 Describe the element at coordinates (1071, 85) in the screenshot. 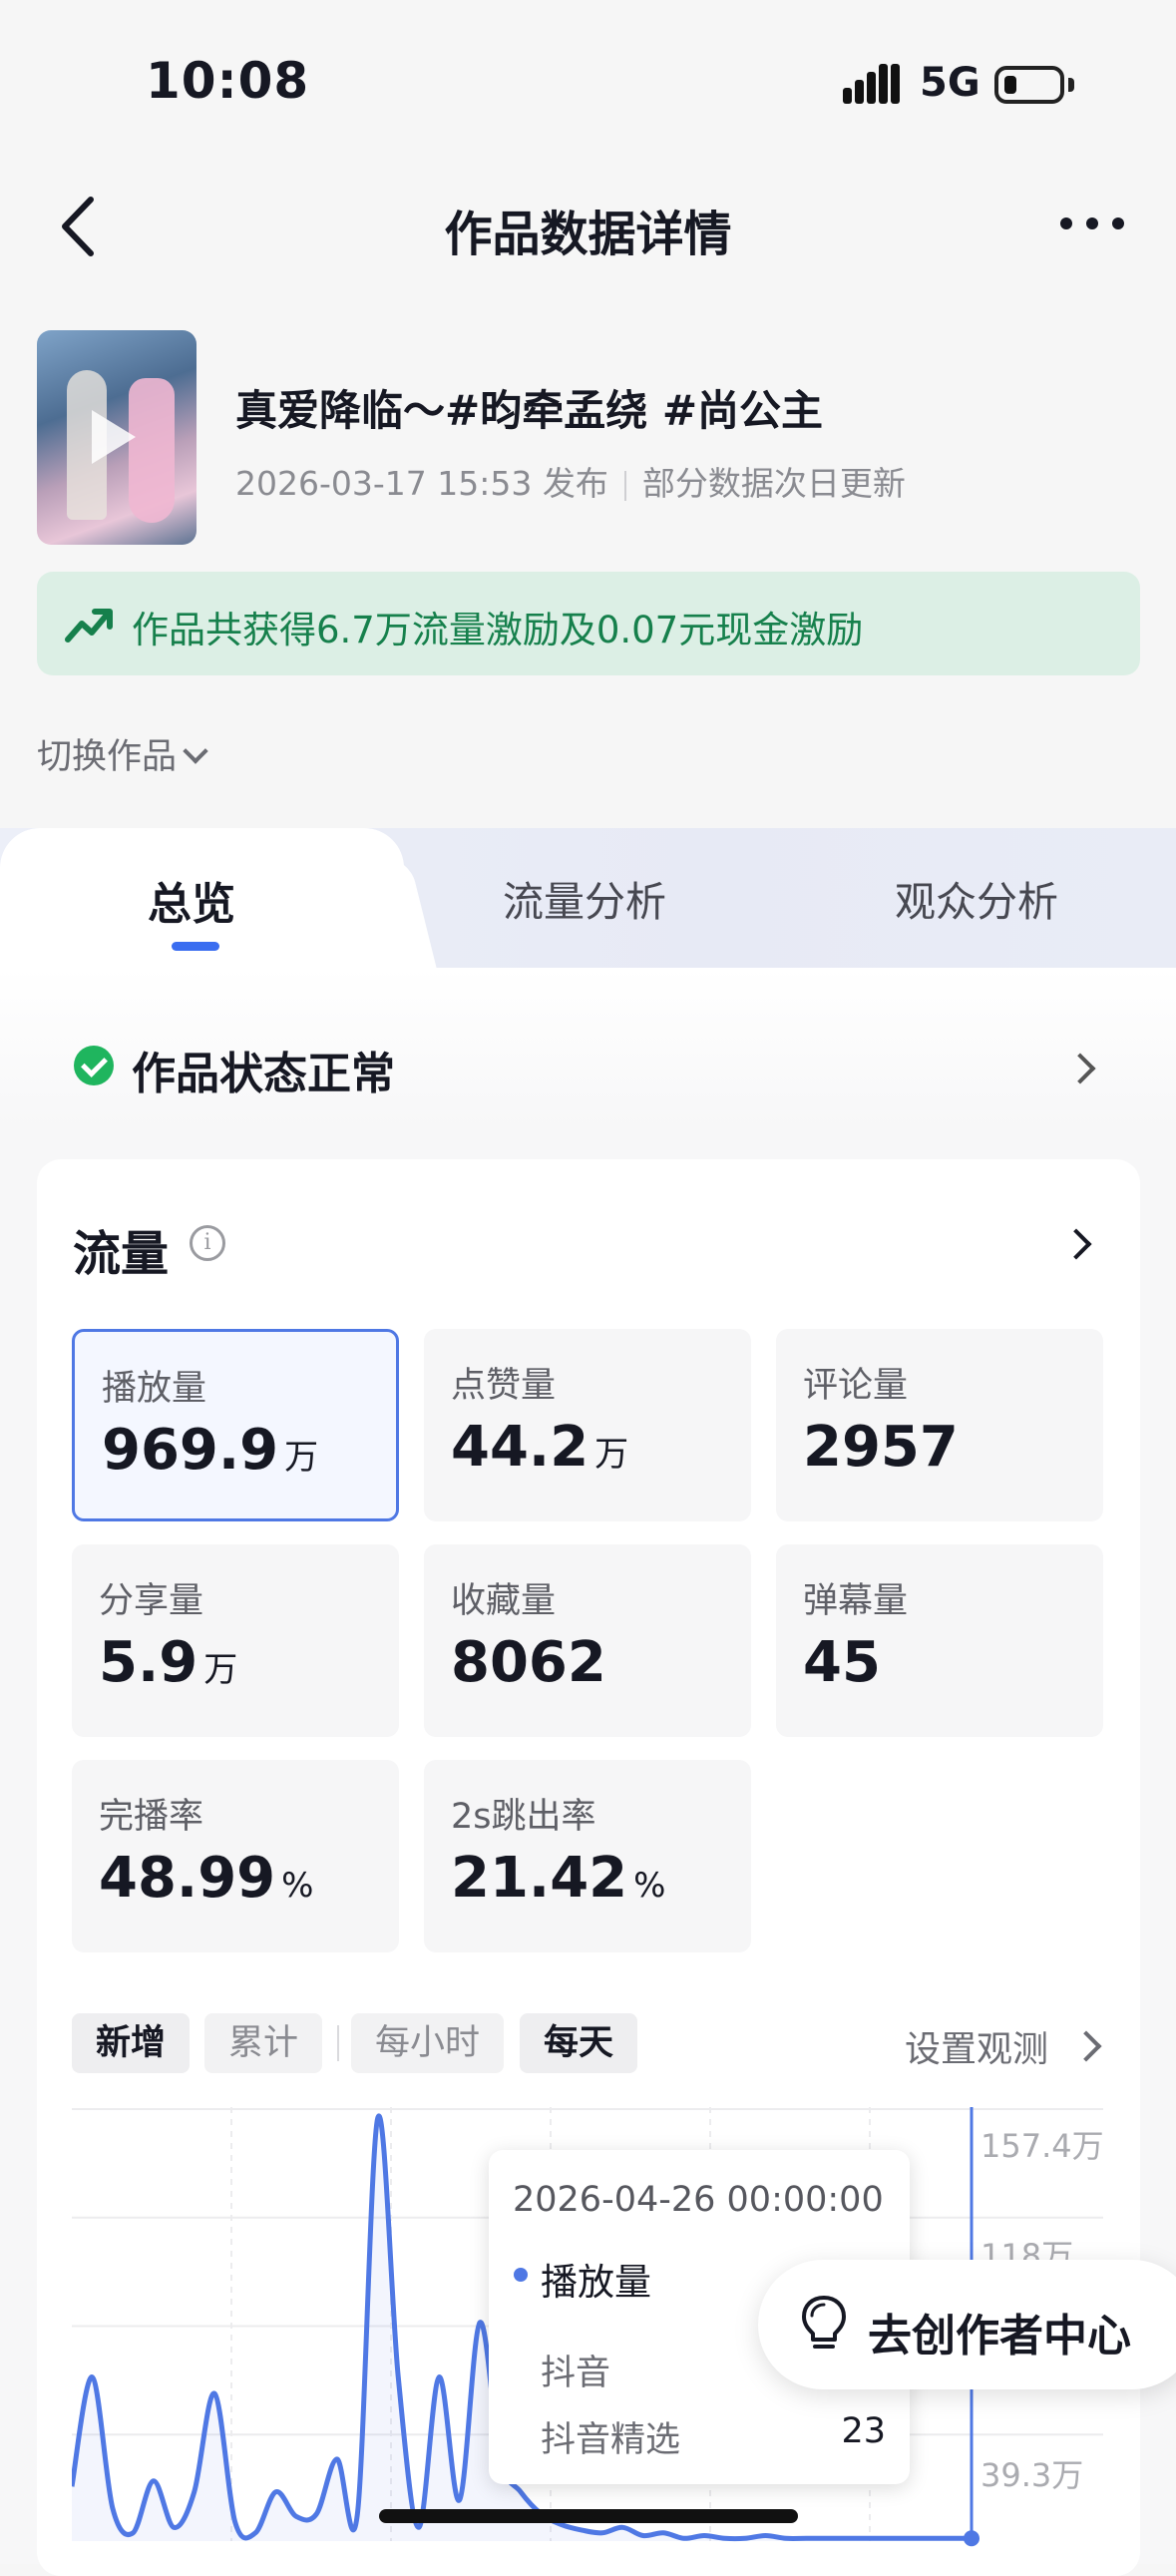

I see `battery-tip` at that location.